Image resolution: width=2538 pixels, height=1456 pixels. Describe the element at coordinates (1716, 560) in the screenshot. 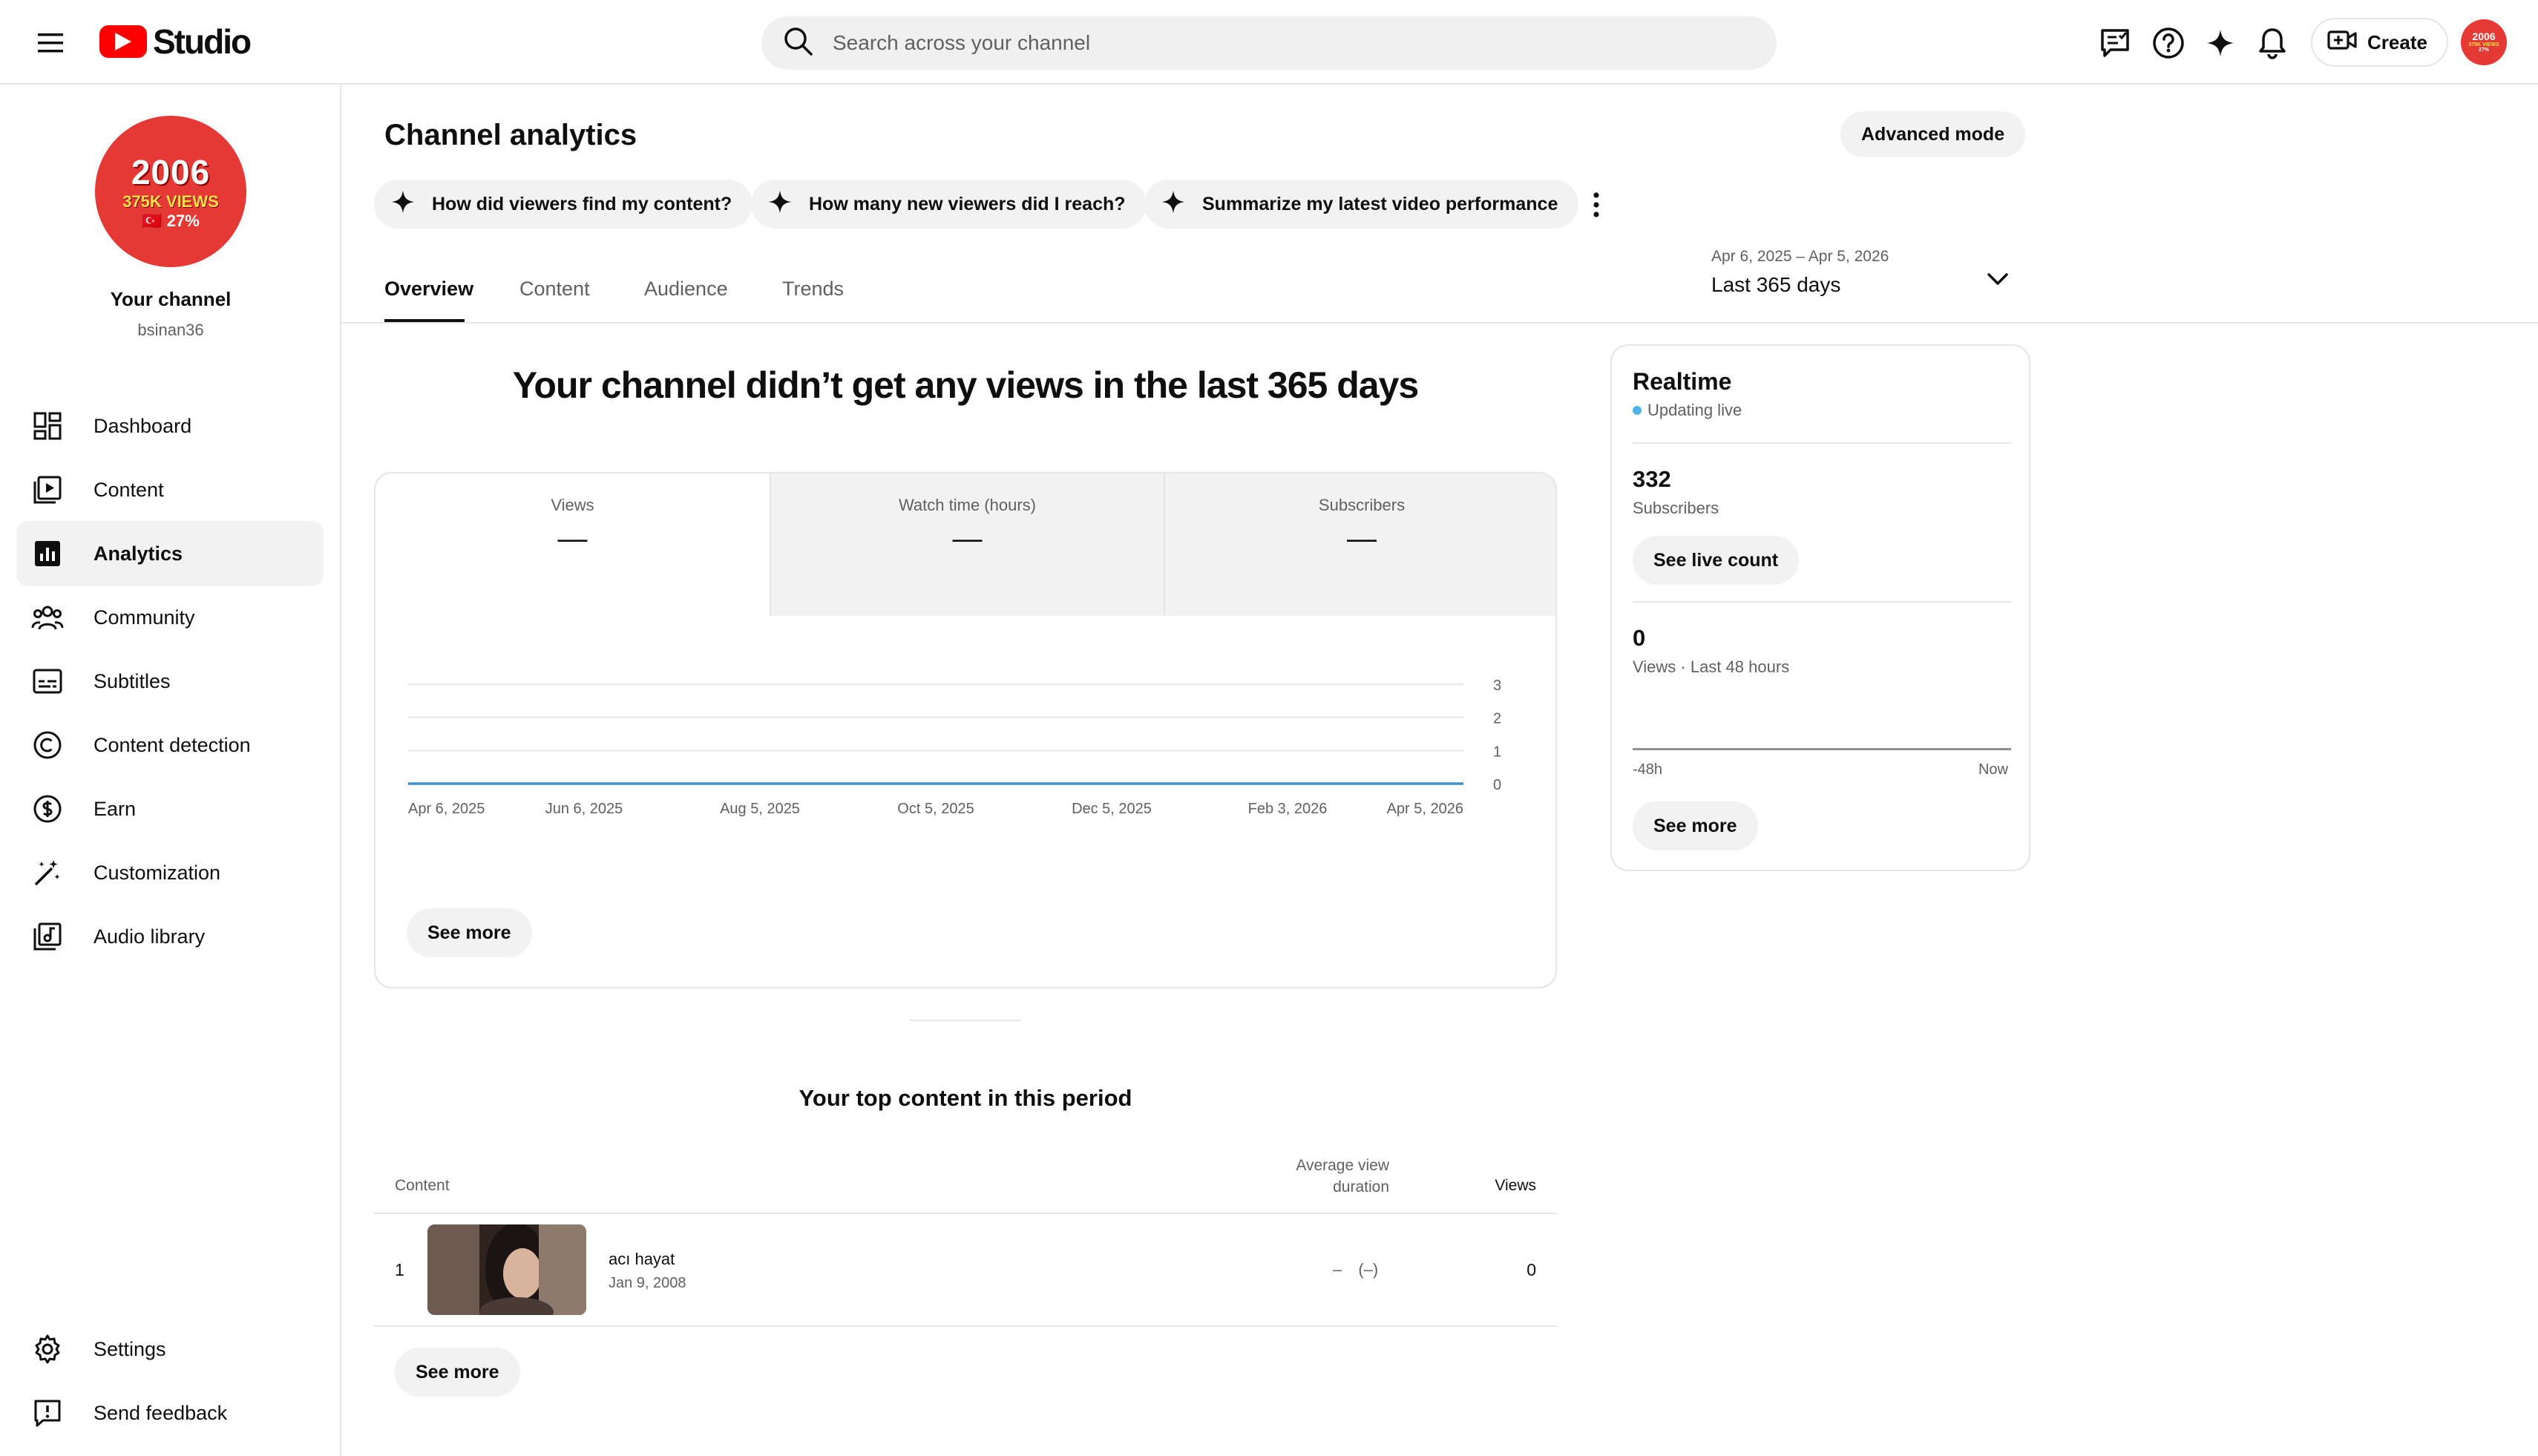

I see `see-live-count-button: See live count` at that location.